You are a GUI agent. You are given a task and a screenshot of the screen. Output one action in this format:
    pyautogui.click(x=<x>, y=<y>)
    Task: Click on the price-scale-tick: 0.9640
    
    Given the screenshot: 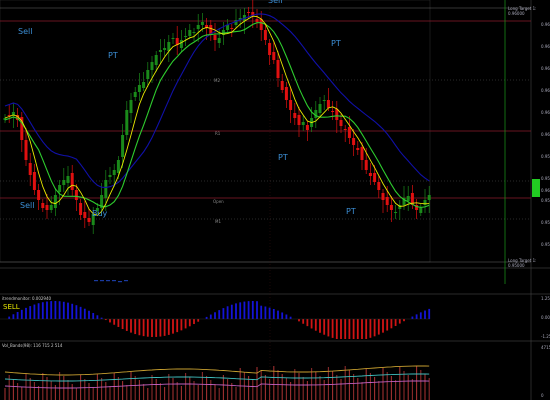 What is the action you would take?
    pyautogui.click(x=545, y=46)
    